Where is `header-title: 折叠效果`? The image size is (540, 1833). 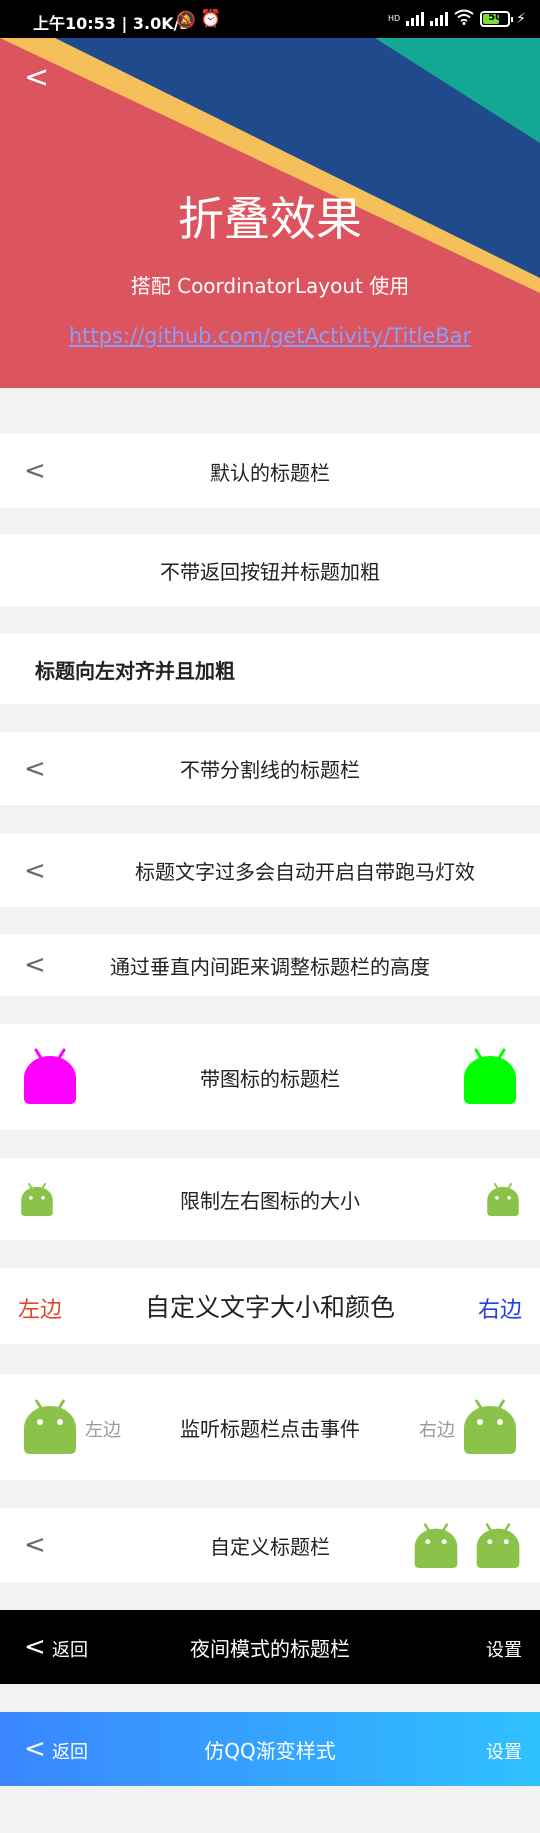 header-title: 折叠效果 is located at coordinates (270, 219).